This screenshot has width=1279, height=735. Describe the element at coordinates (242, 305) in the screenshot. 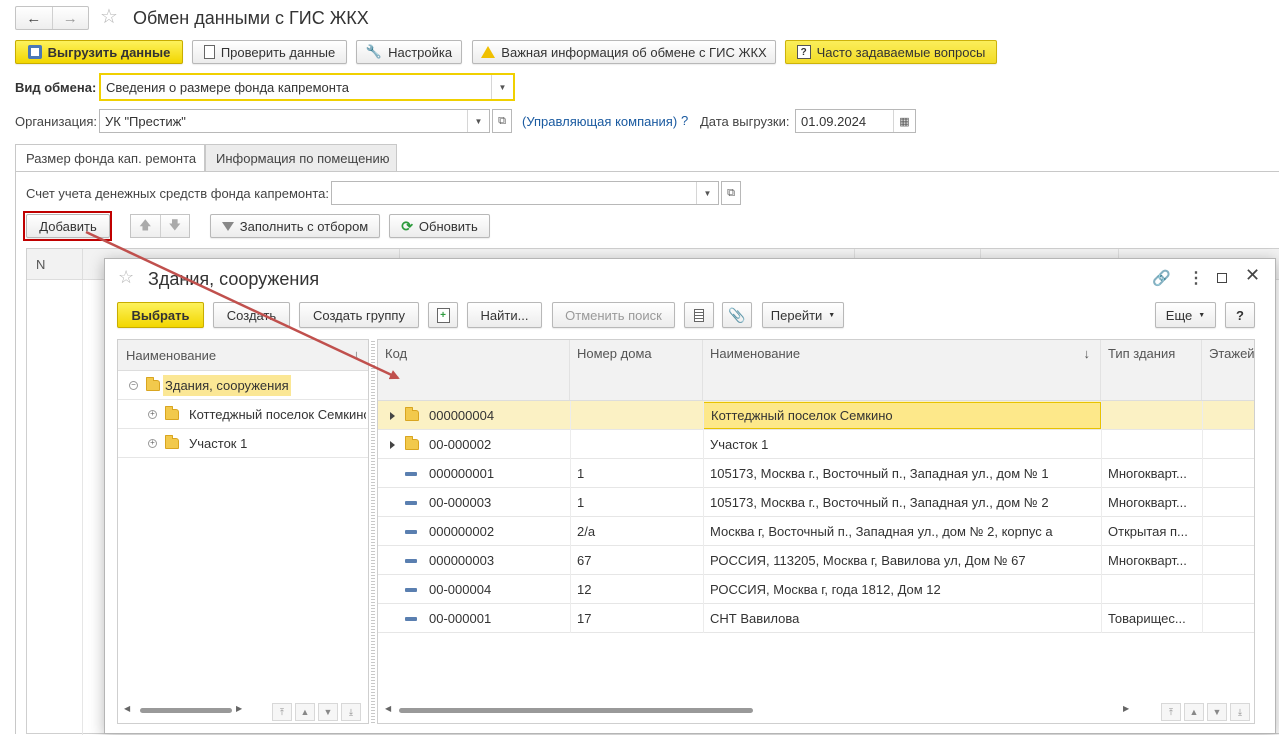

I see `annotation-arrow` at that location.